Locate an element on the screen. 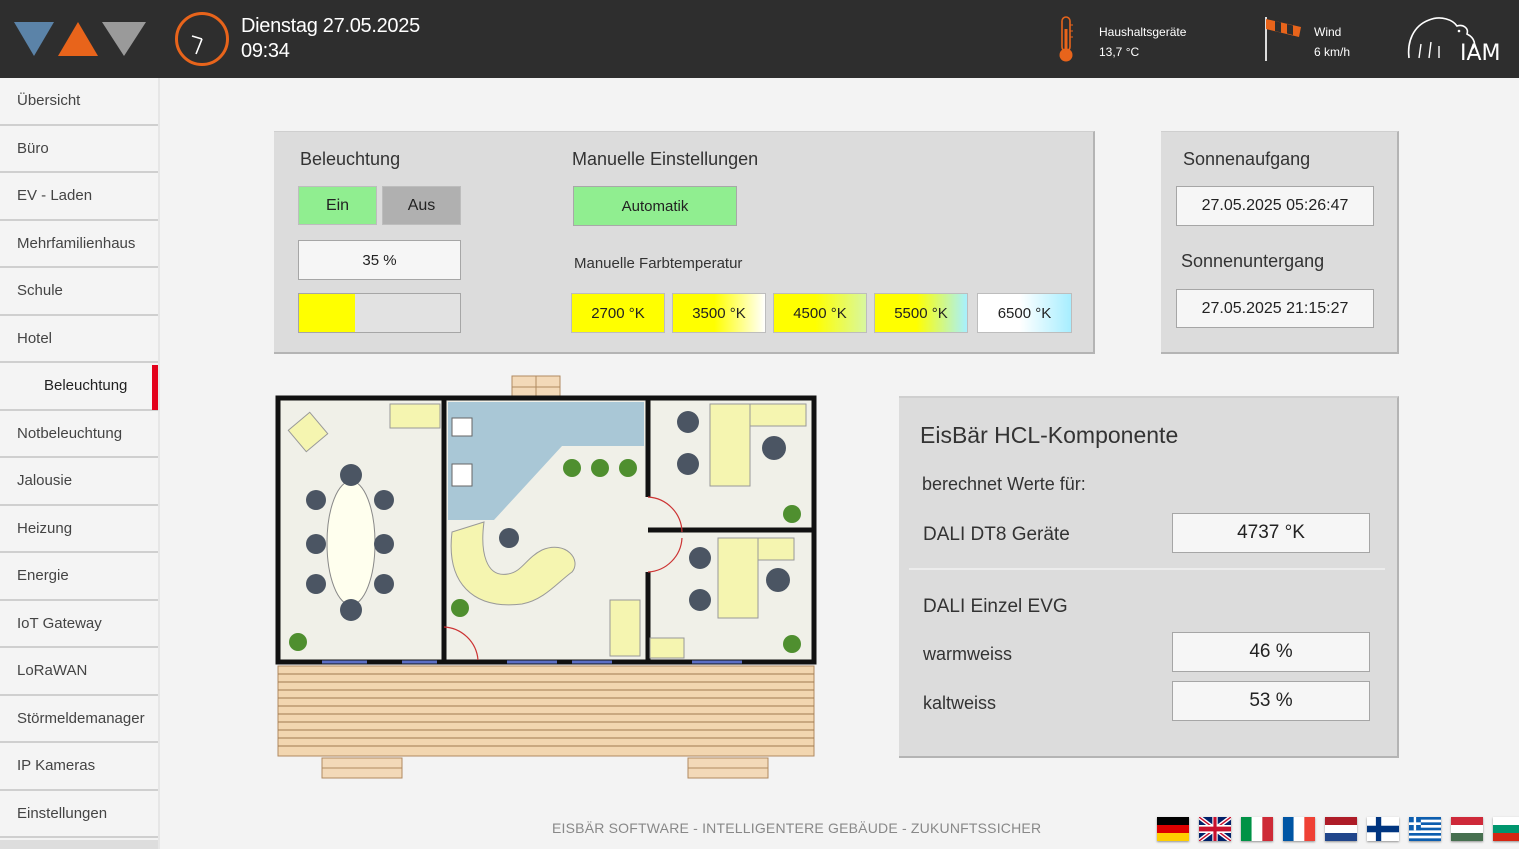  light-level-field: 35 % is located at coordinates (379, 260).